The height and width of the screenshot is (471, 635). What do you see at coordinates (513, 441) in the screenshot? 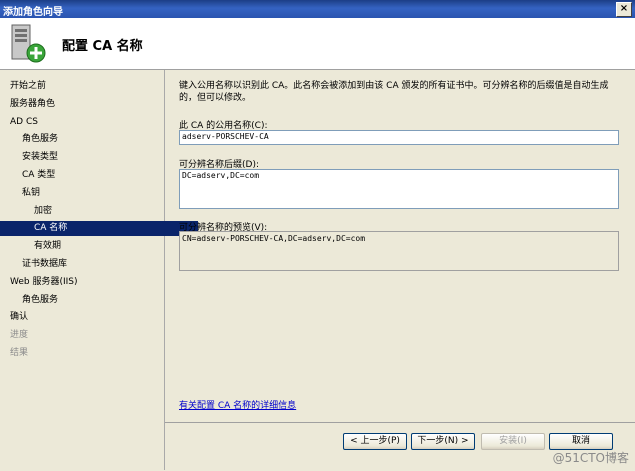
I see `install-button: 安装(I)` at bounding box center [513, 441].